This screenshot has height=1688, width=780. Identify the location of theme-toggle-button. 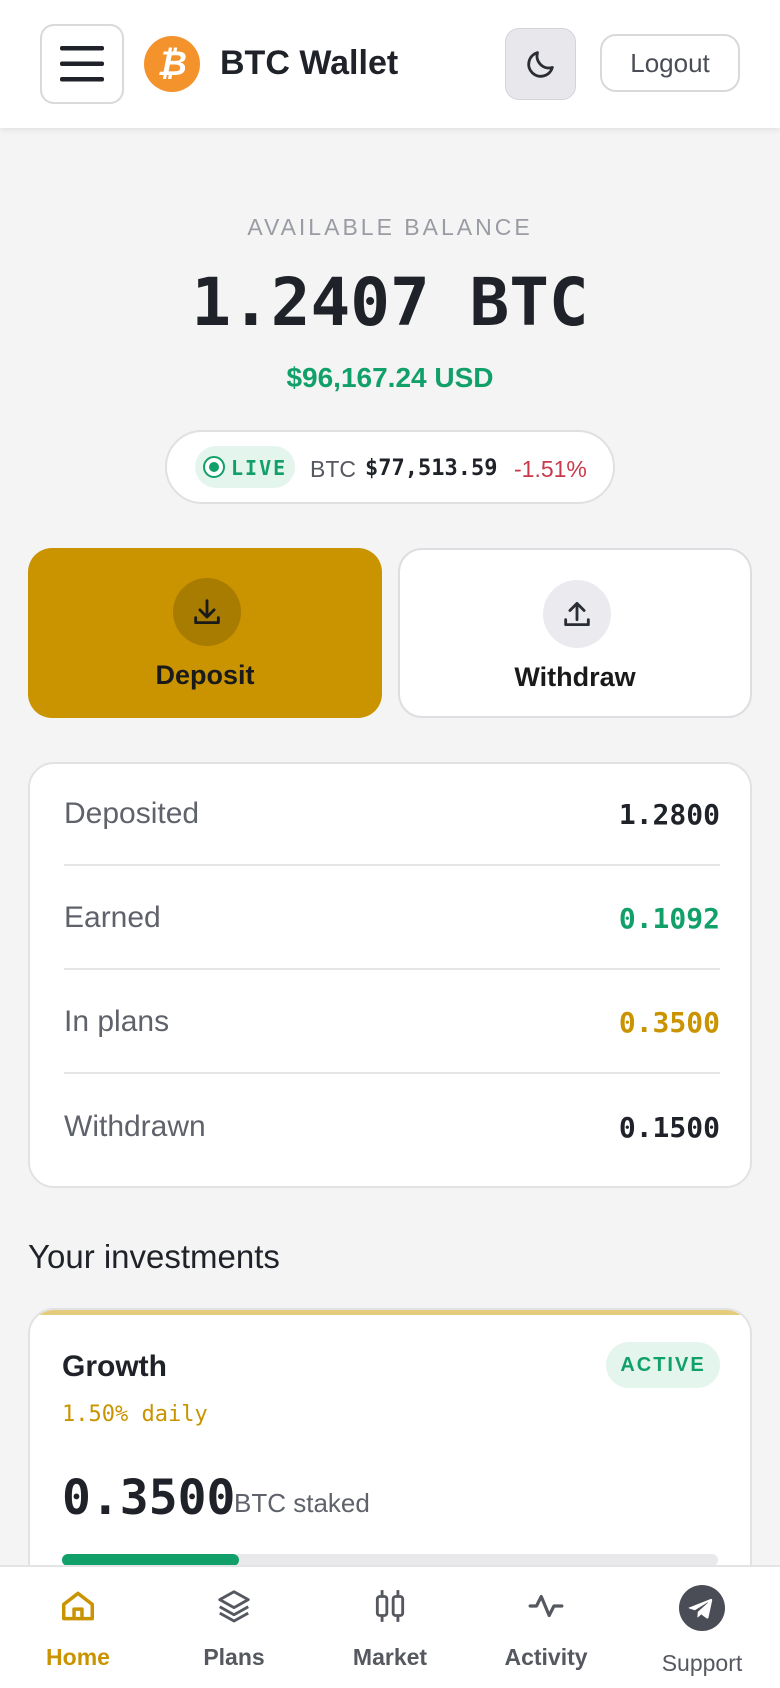
(540, 64).